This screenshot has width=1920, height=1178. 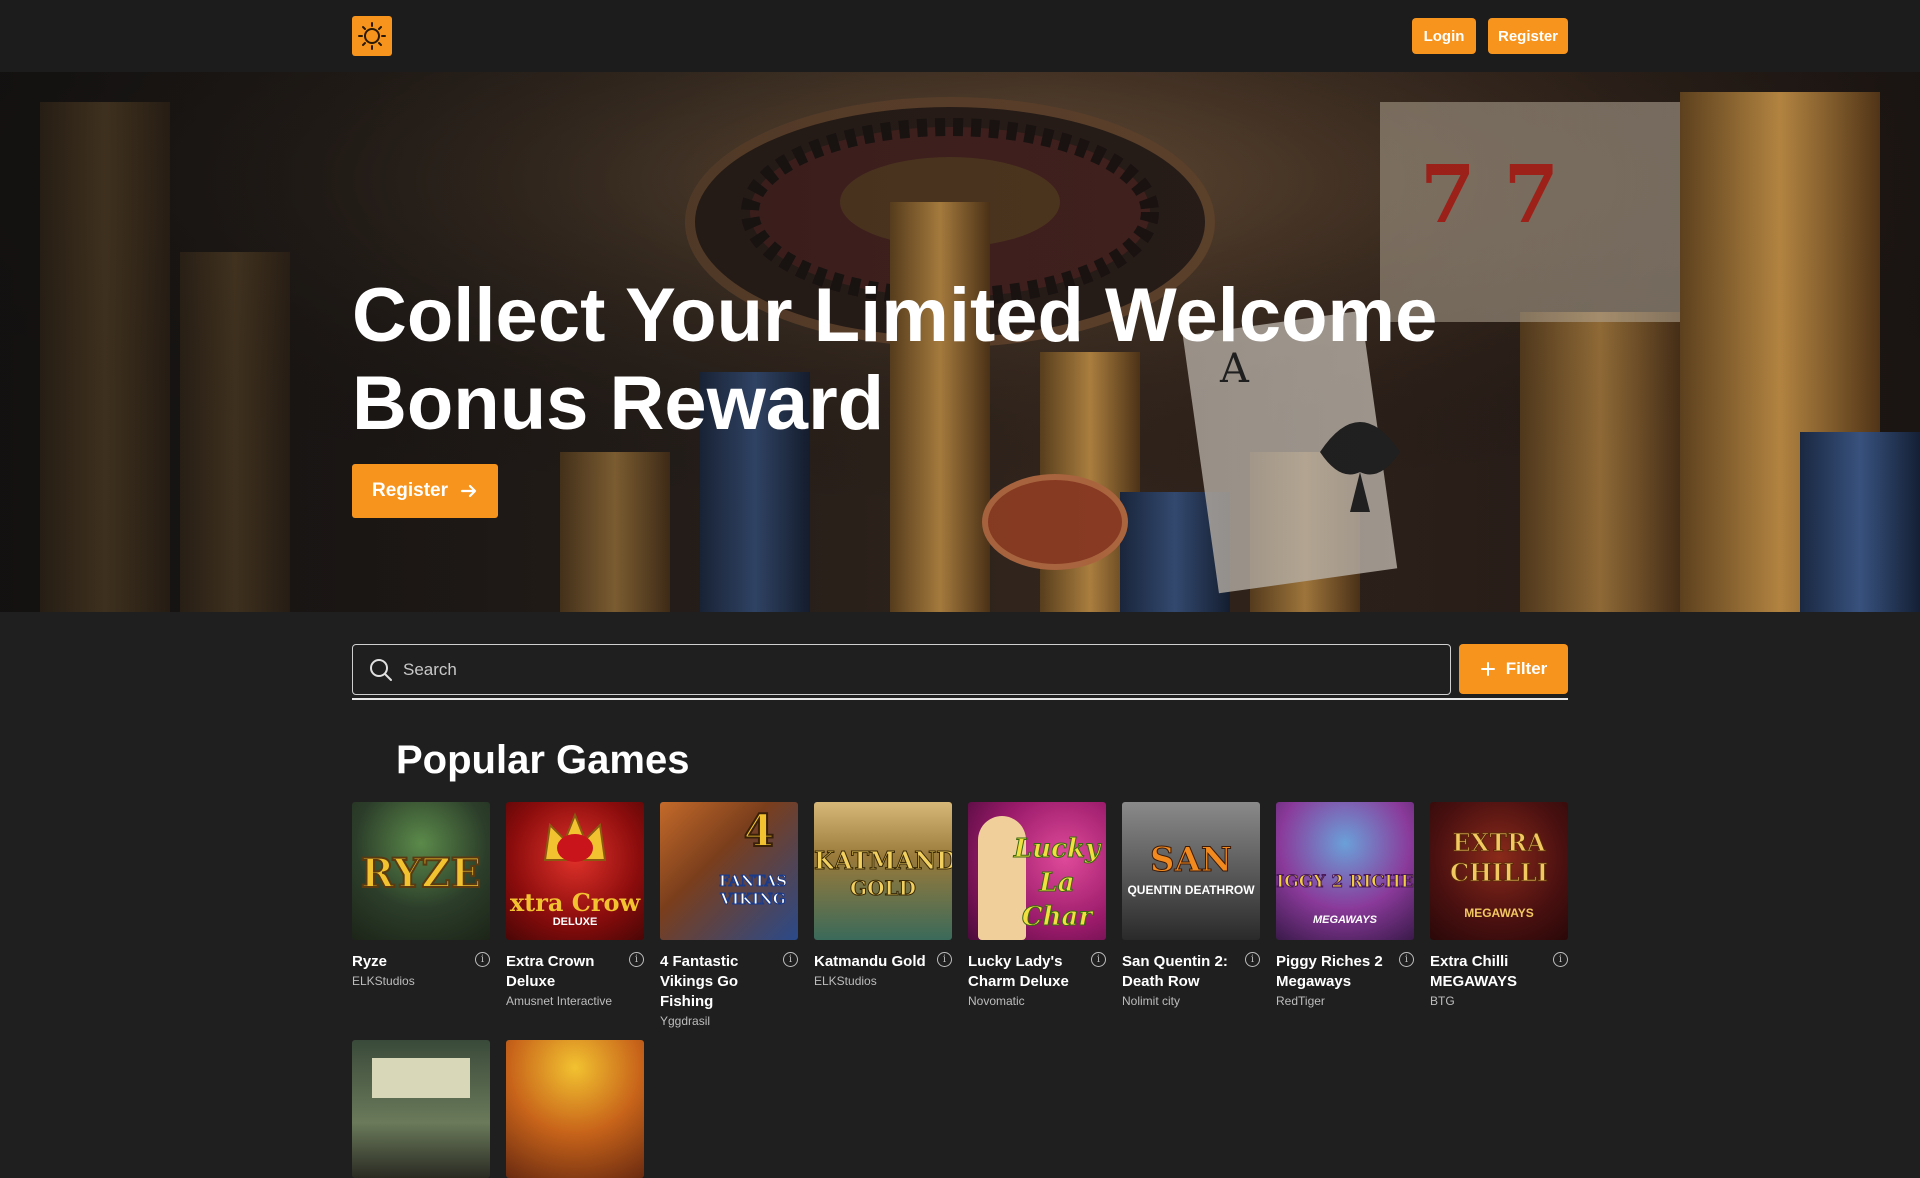 I want to click on hero-title-line2: Bonus Reward, so click(x=618, y=403).